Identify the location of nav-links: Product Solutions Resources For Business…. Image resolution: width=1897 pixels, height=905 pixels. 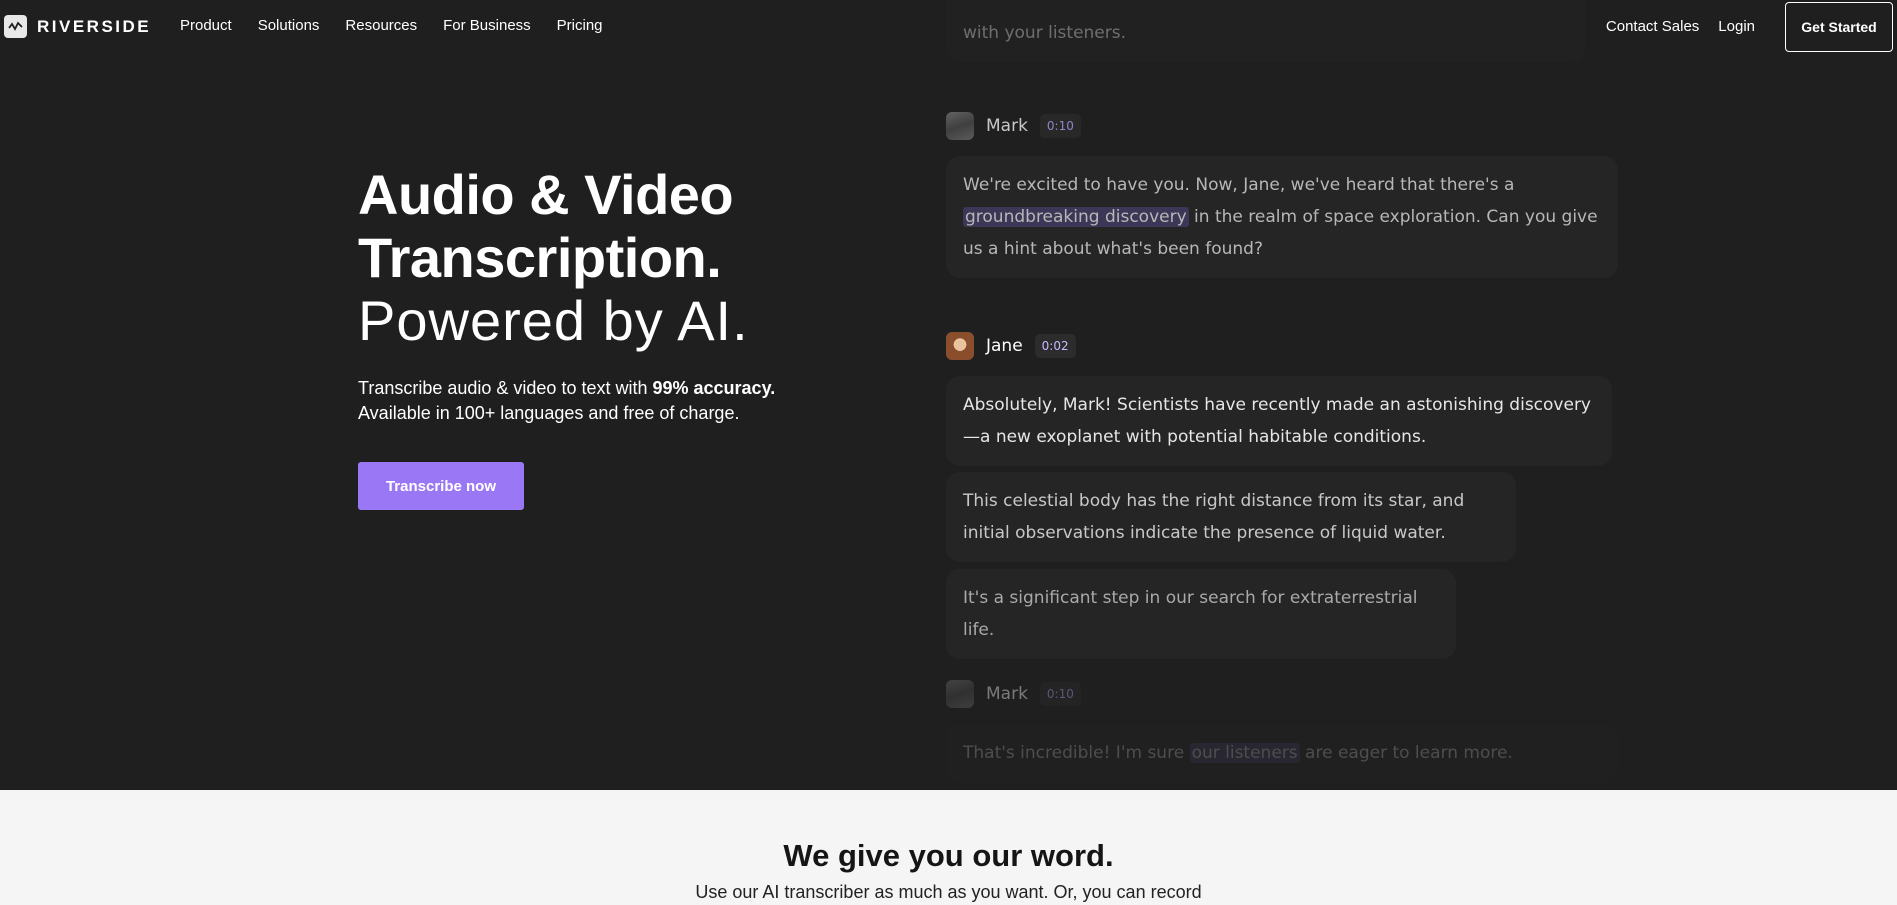
(391, 25).